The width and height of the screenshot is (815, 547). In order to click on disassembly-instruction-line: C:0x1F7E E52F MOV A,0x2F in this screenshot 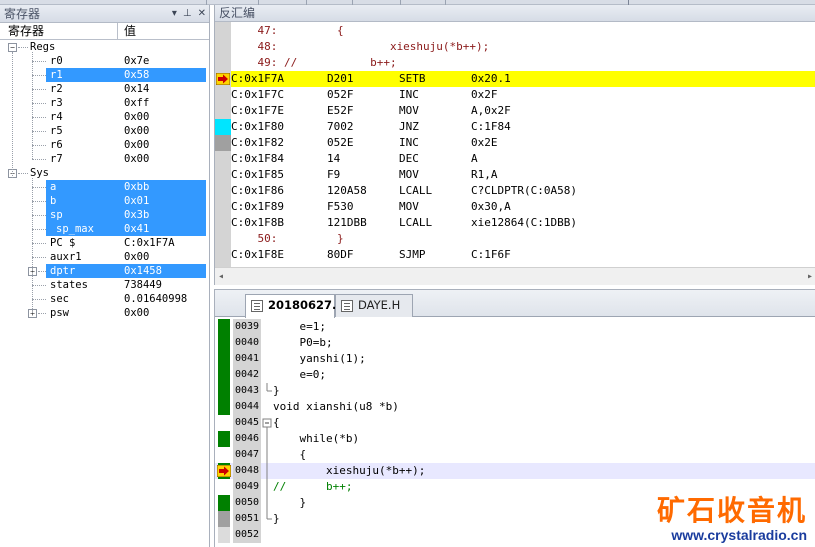, I will do `click(523, 111)`.